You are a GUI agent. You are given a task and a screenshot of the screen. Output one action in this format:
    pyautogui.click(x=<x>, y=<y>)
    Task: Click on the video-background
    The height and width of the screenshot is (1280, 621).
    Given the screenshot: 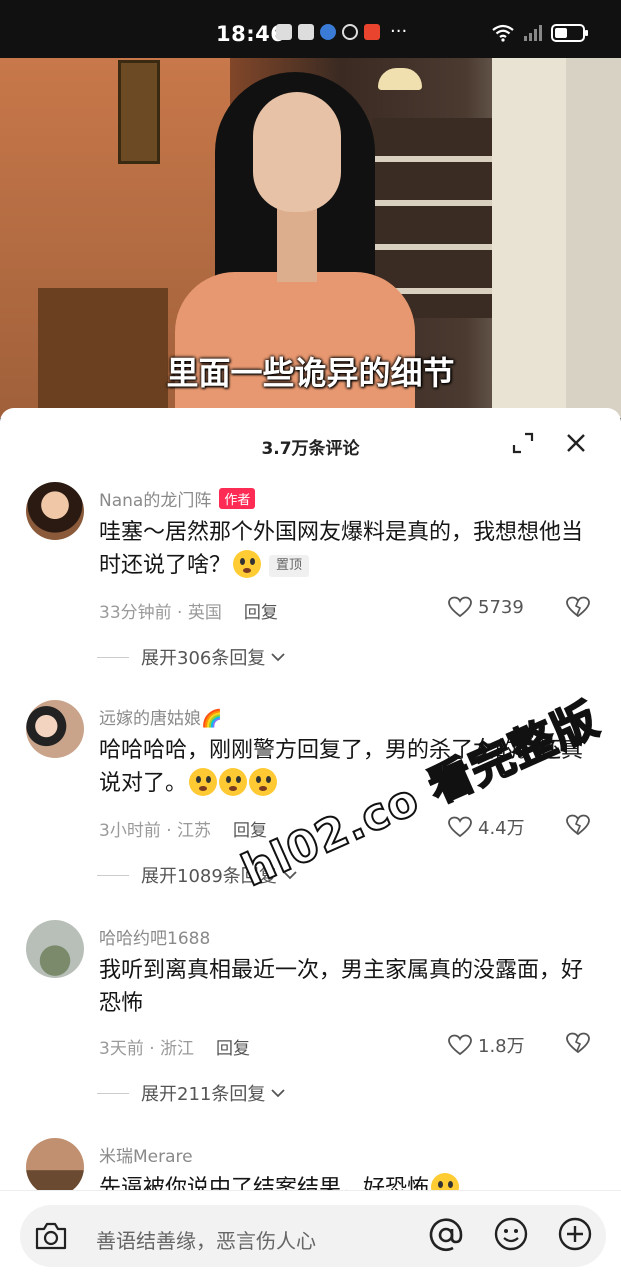 What is the action you would take?
    pyautogui.click(x=139, y=112)
    